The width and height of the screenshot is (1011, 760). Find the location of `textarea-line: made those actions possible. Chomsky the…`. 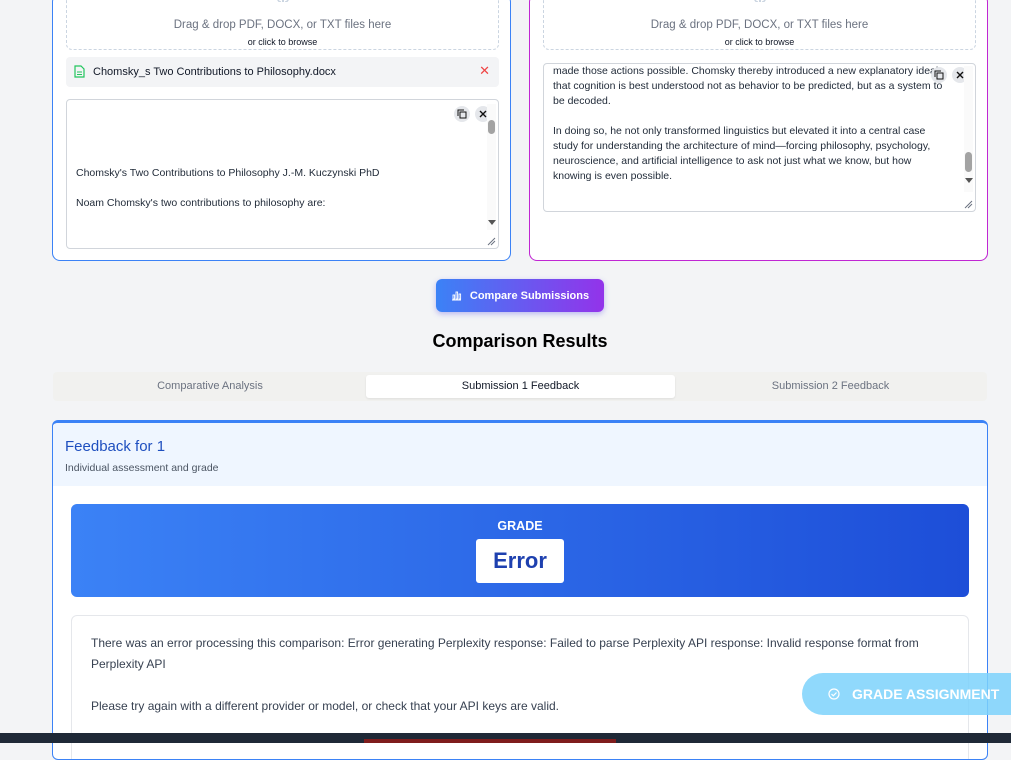

textarea-line: made those actions possible. Chomsky the… is located at coordinates (747, 71).